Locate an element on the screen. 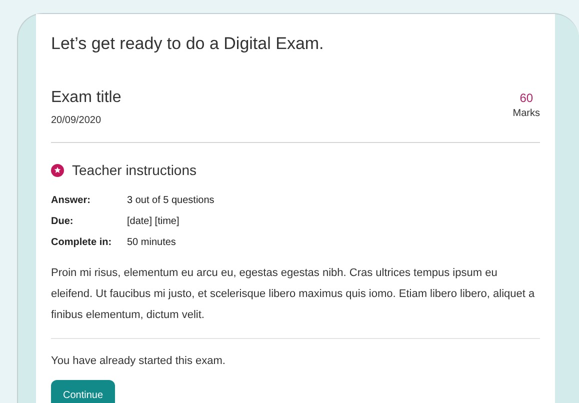 This screenshot has height=403, width=579. exam-date: 20/09/2020 is located at coordinates (76, 121).